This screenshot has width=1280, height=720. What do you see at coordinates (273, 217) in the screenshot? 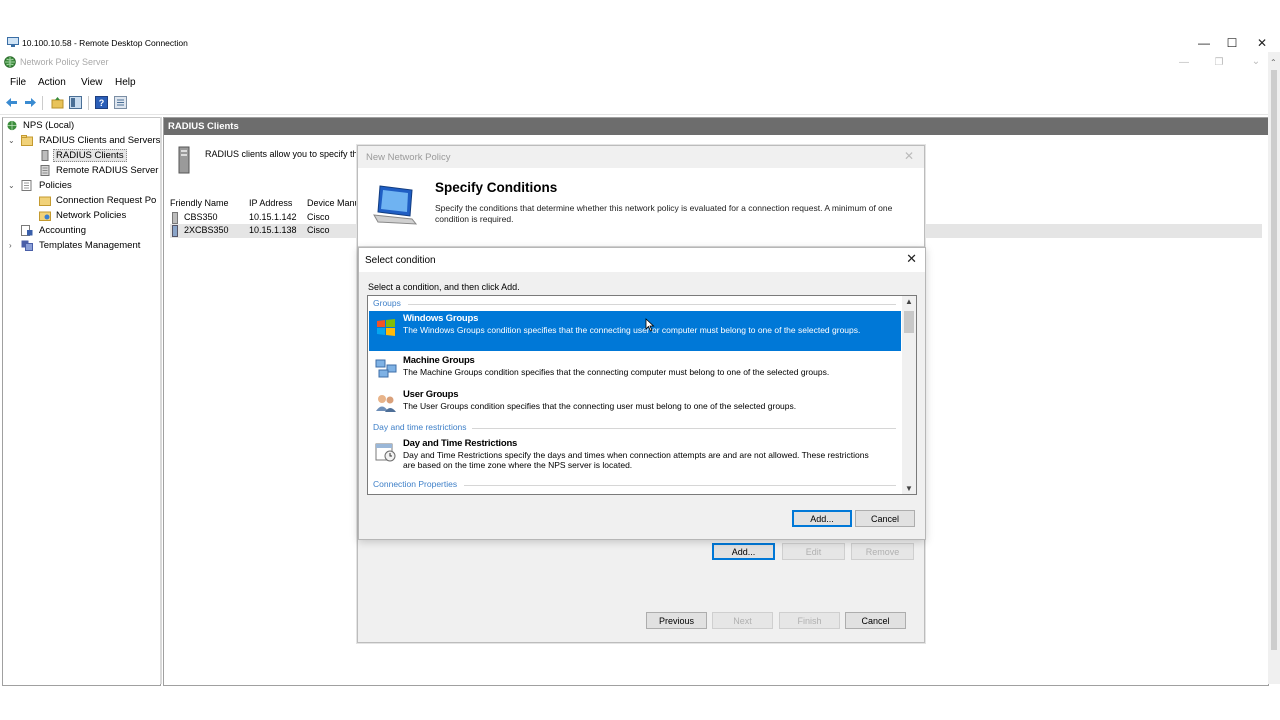
I see `cell-ip-address: 10.15.1.142` at bounding box center [273, 217].